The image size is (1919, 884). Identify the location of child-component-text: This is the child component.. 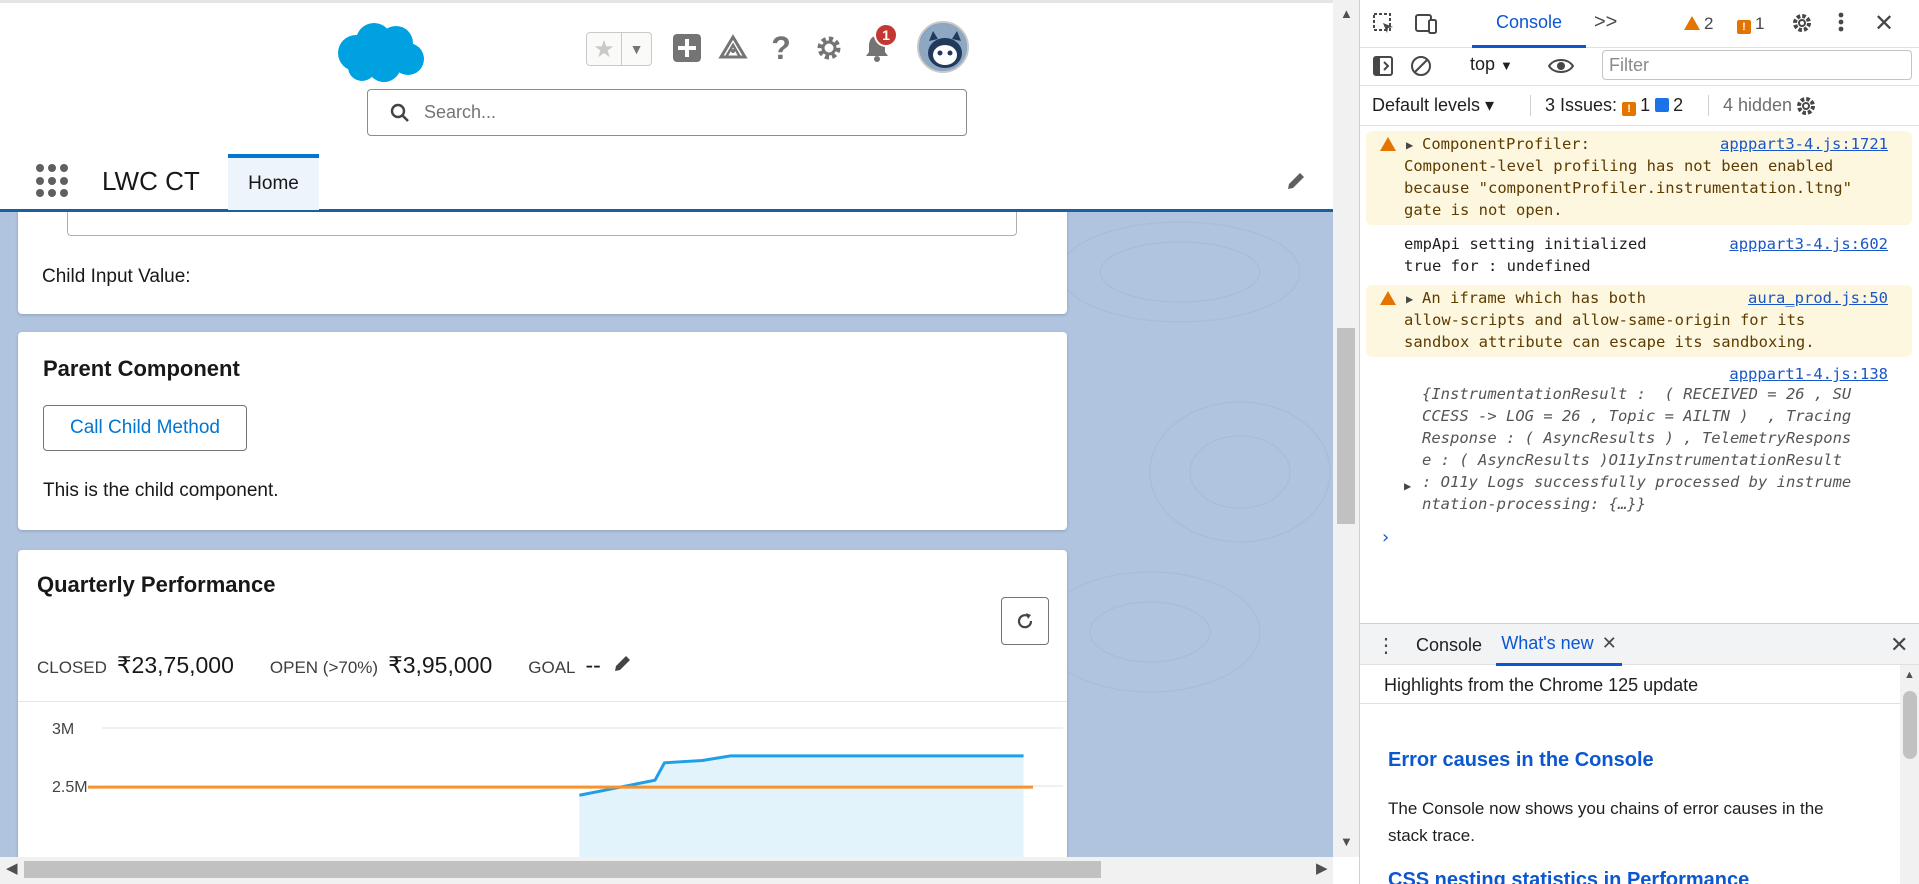
(161, 490).